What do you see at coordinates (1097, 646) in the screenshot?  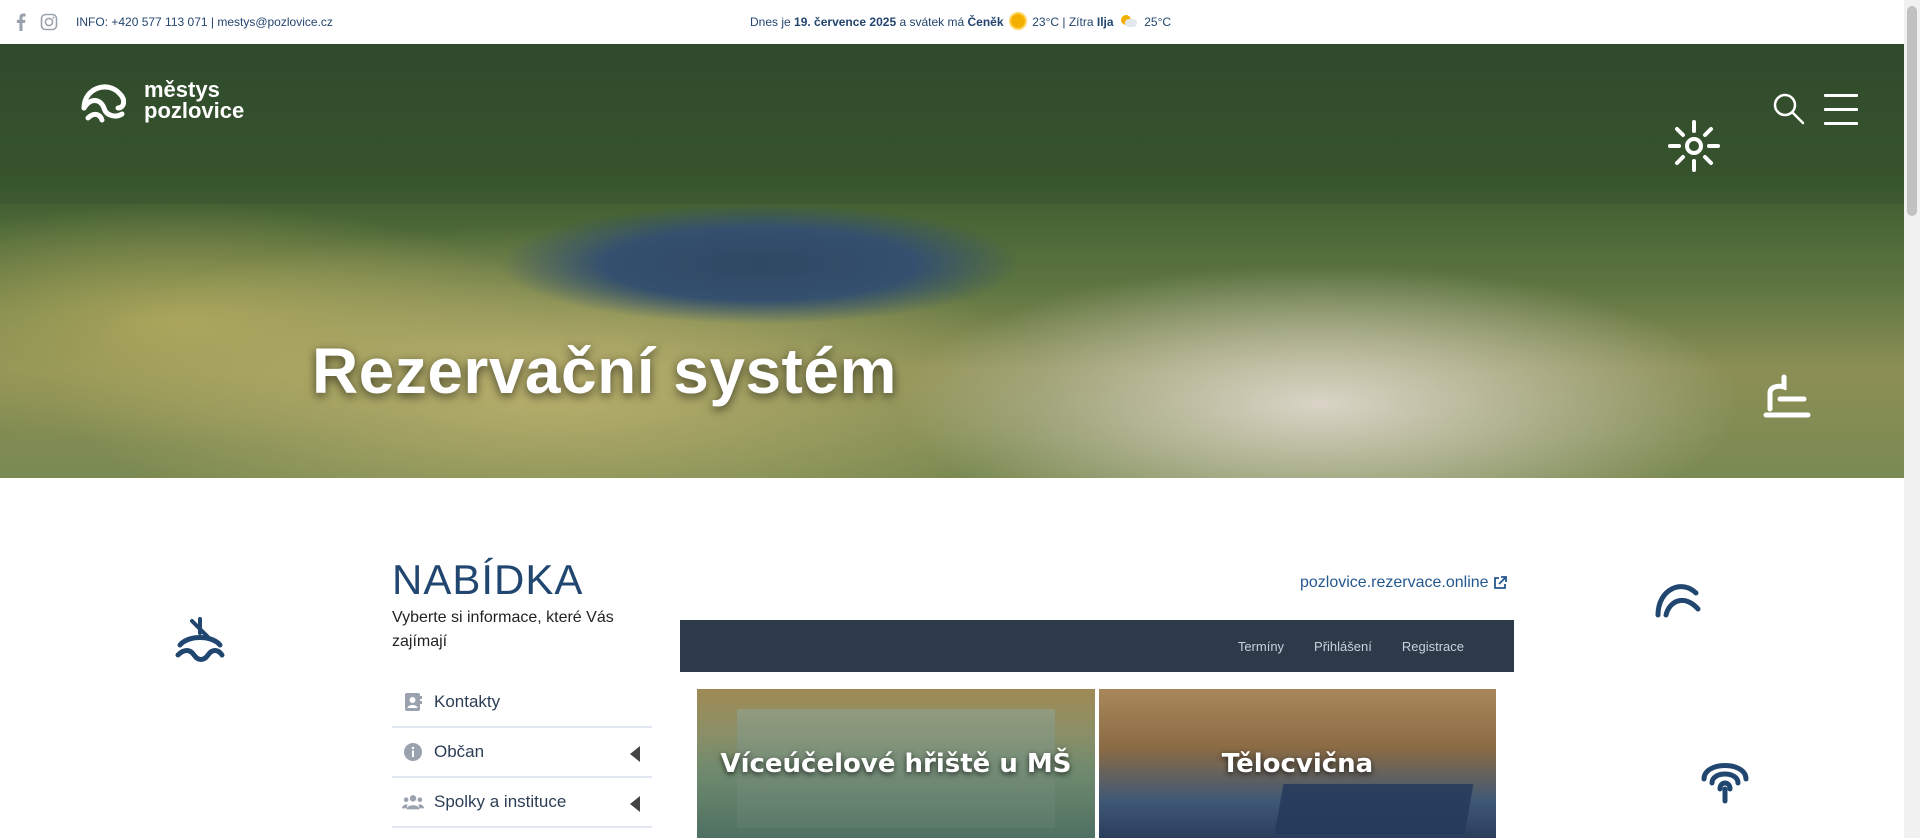 I see `reservation-nav-bar: Termíny Přihlášení Registrace` at bounding box center [1097, 646].